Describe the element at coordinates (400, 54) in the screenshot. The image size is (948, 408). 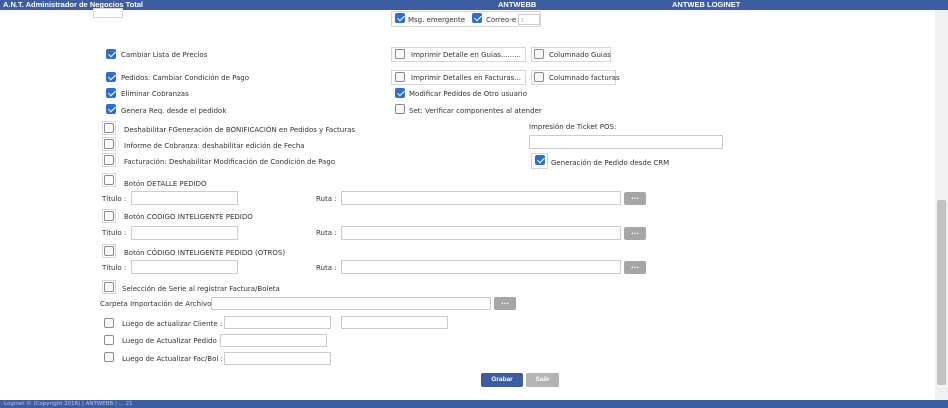
I see `imprimir-detalle-guias-checkbox` at that location.